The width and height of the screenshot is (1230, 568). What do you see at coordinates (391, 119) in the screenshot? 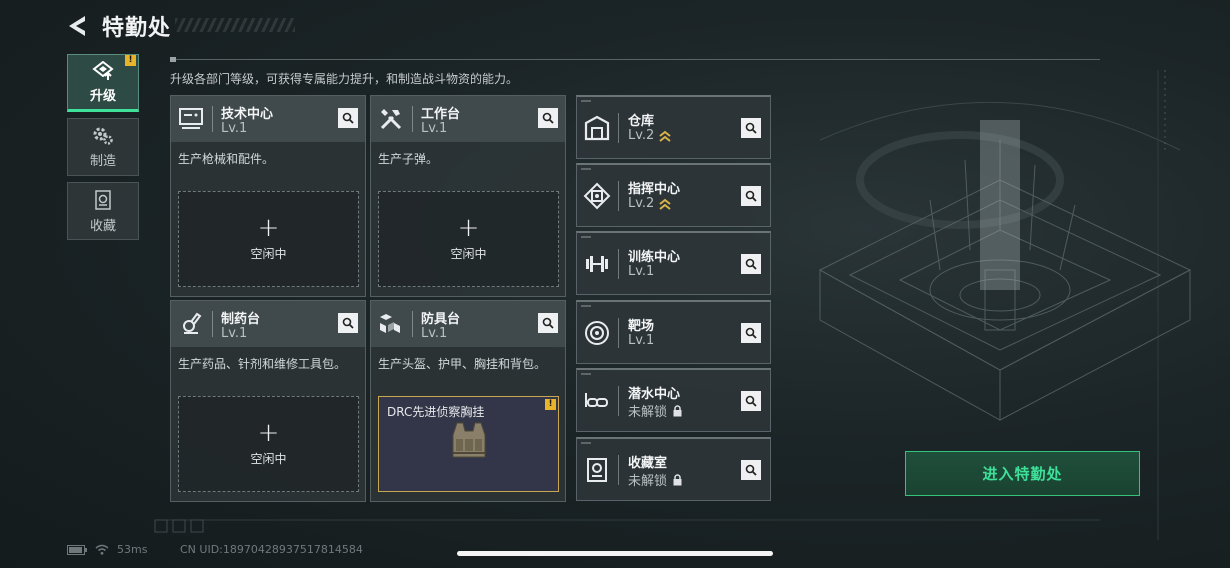
I see `workbench-icon` at bounding box center [391, 119].